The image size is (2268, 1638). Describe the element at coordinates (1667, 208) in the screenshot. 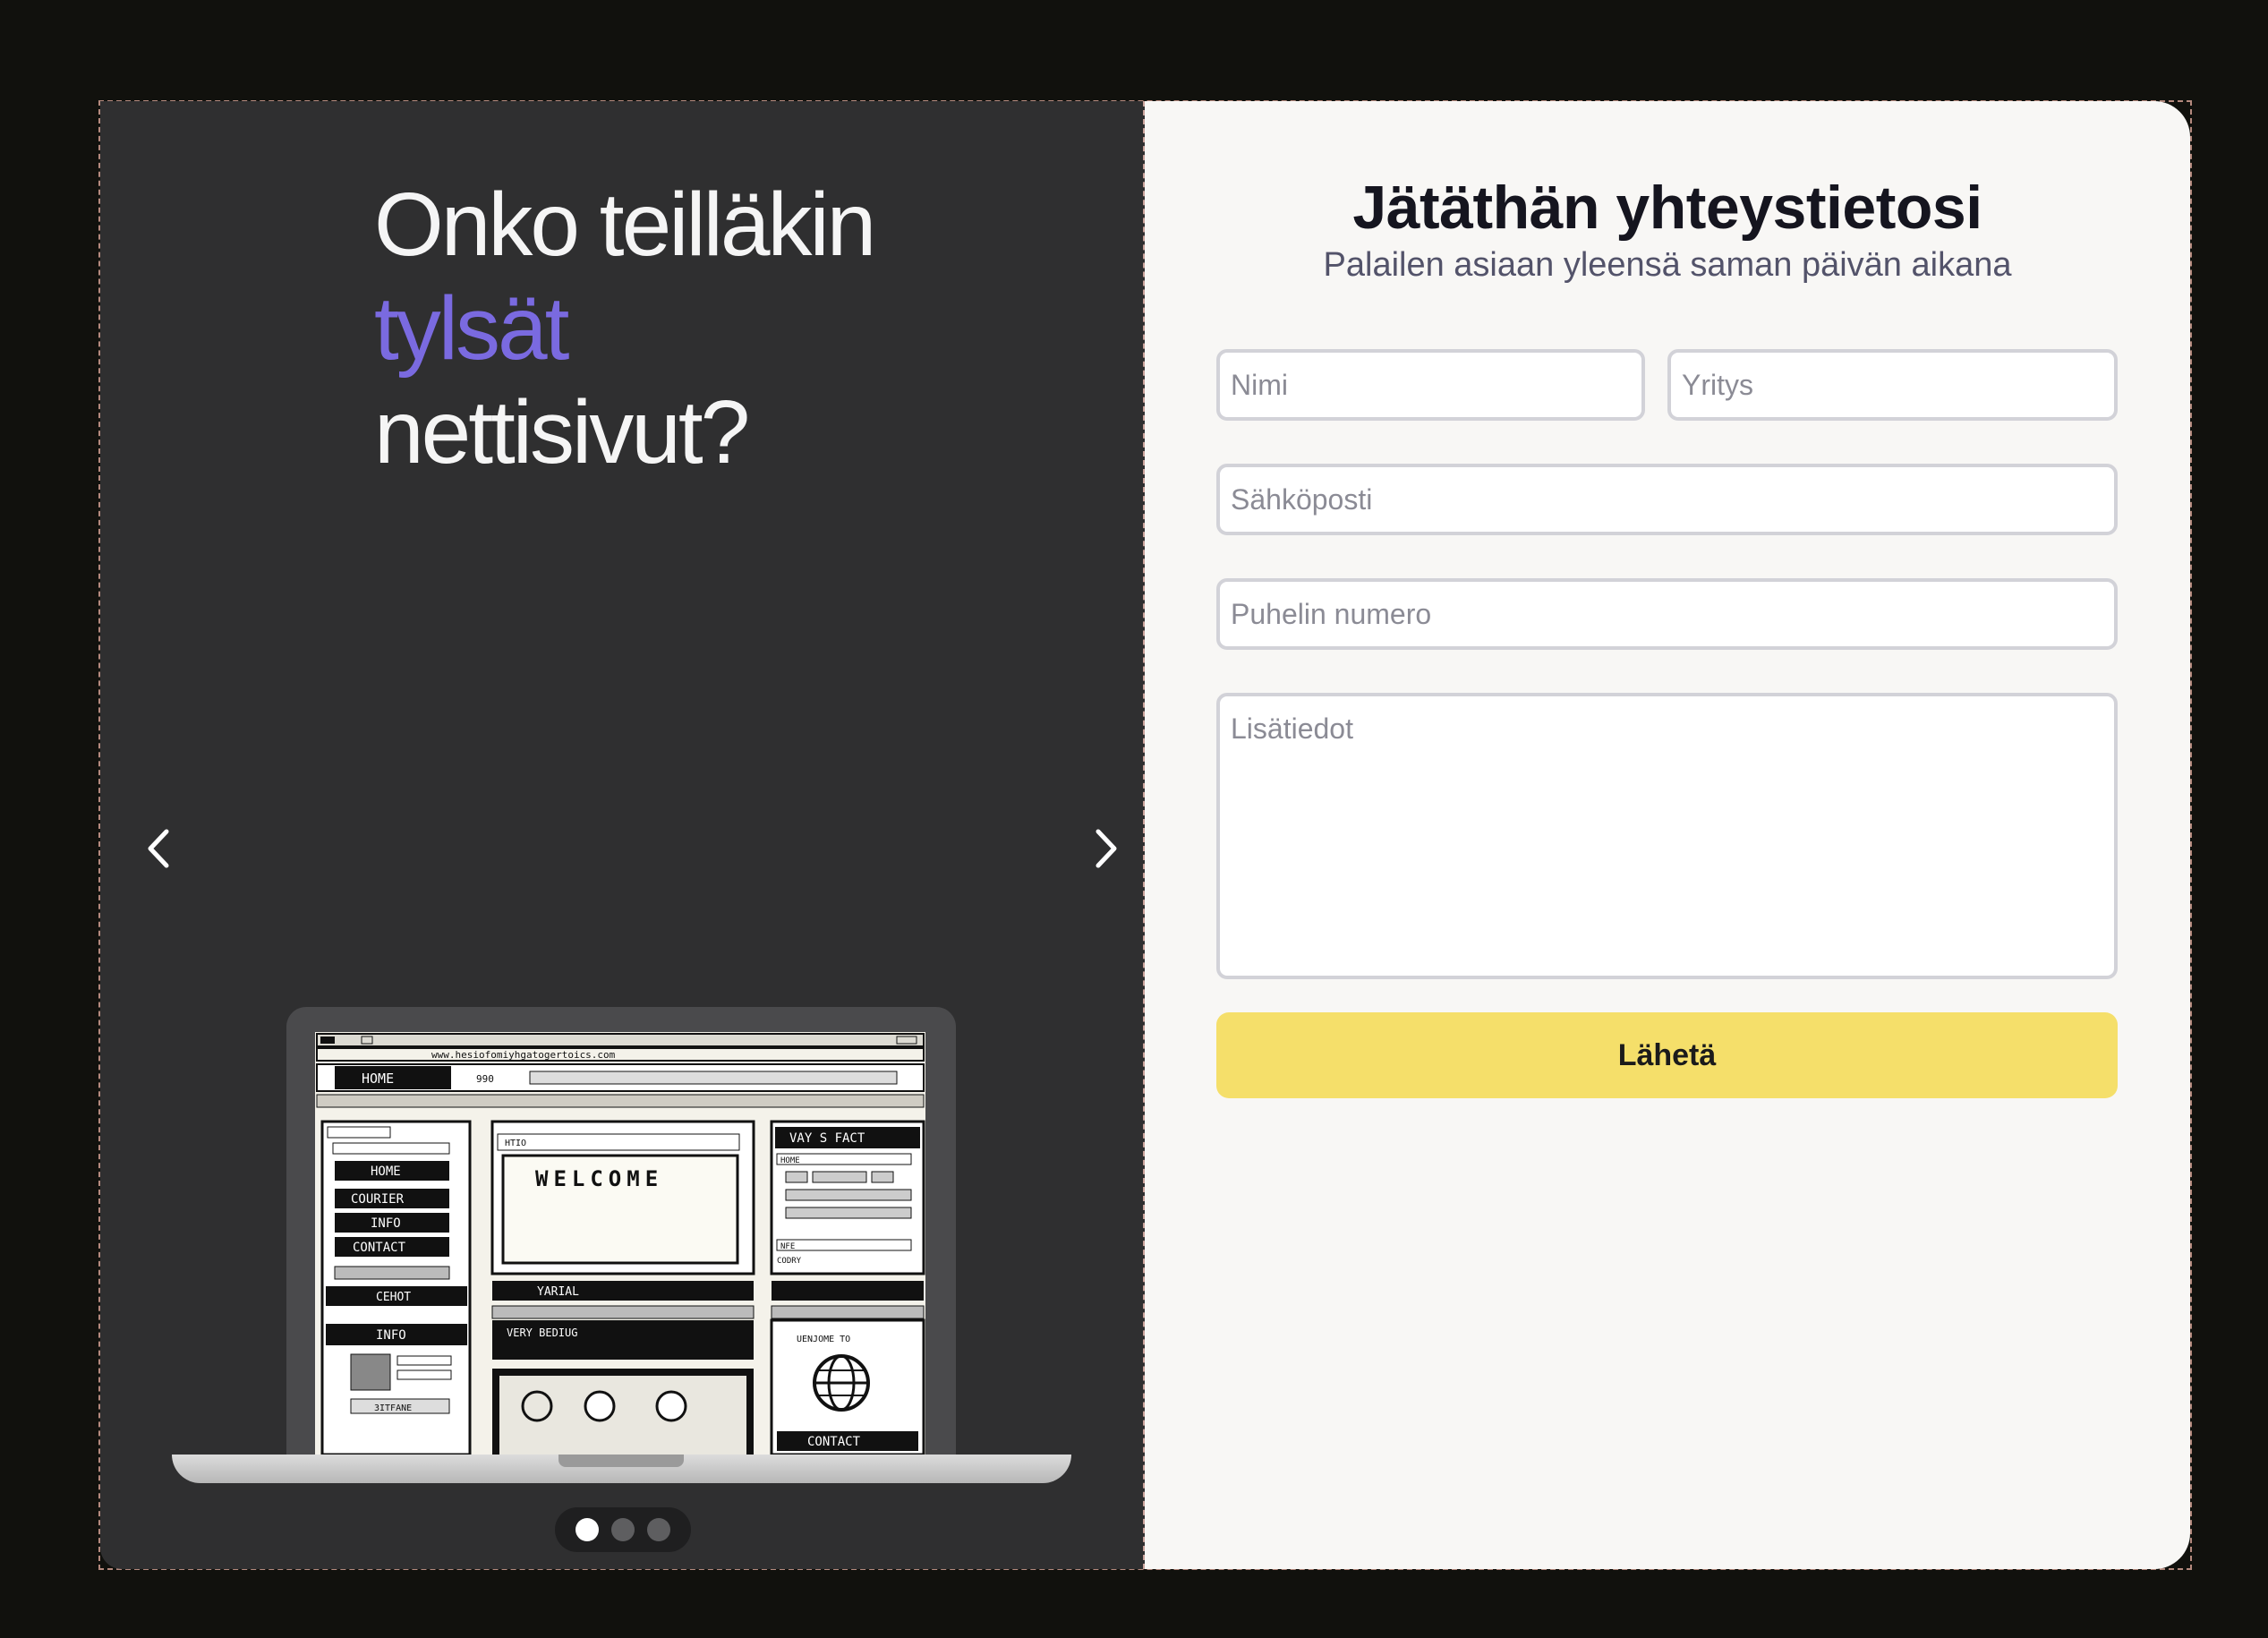

I see `form-title: Jätäthän yhteystietosi` at that location.